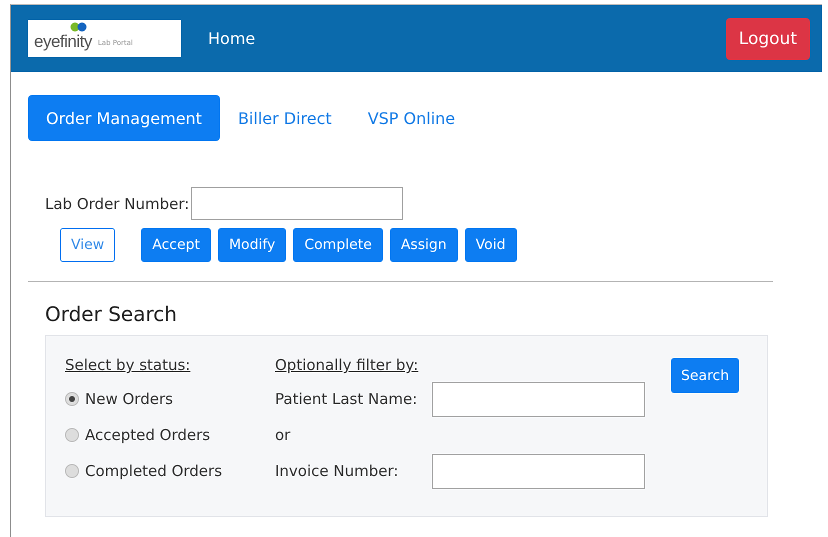  Describe the element at coordinates (297, 203) in the screenshot. I see `order-number-field` at that location.